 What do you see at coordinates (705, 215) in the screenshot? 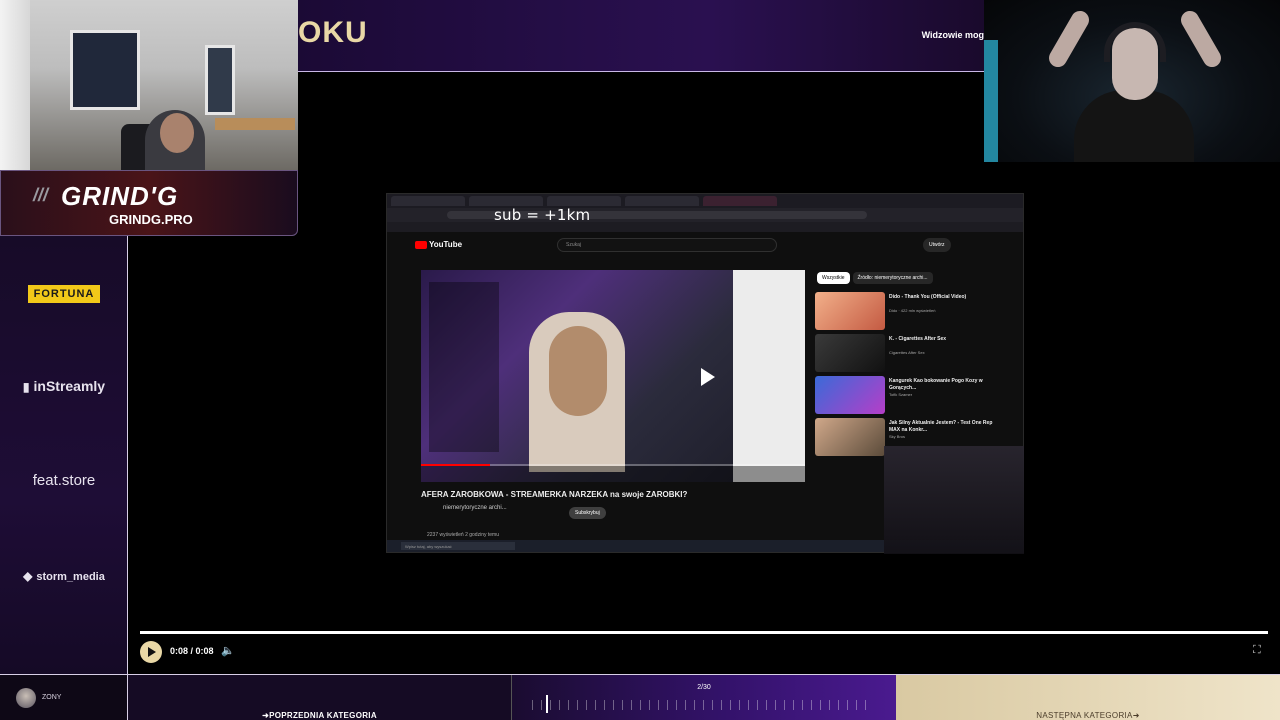
I see `address-bar` at bounding box center [705, 215].